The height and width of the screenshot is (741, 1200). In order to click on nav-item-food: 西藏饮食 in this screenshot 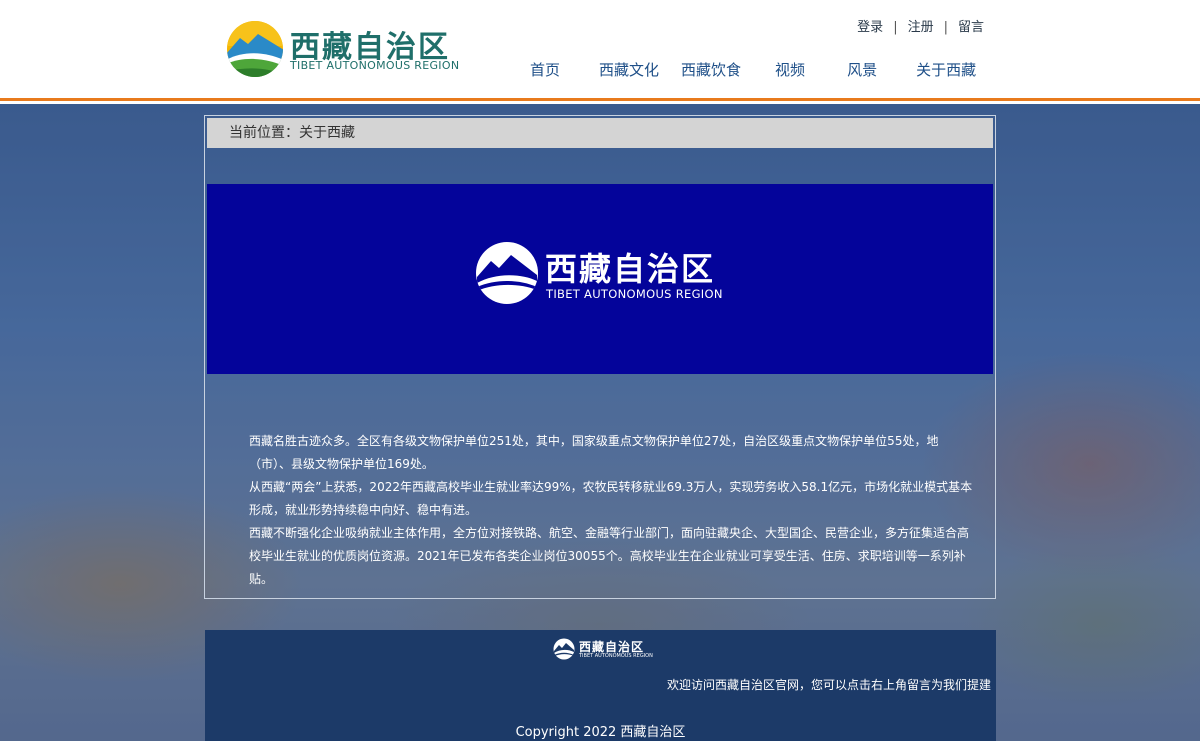, I will do `click(711, 69)`.